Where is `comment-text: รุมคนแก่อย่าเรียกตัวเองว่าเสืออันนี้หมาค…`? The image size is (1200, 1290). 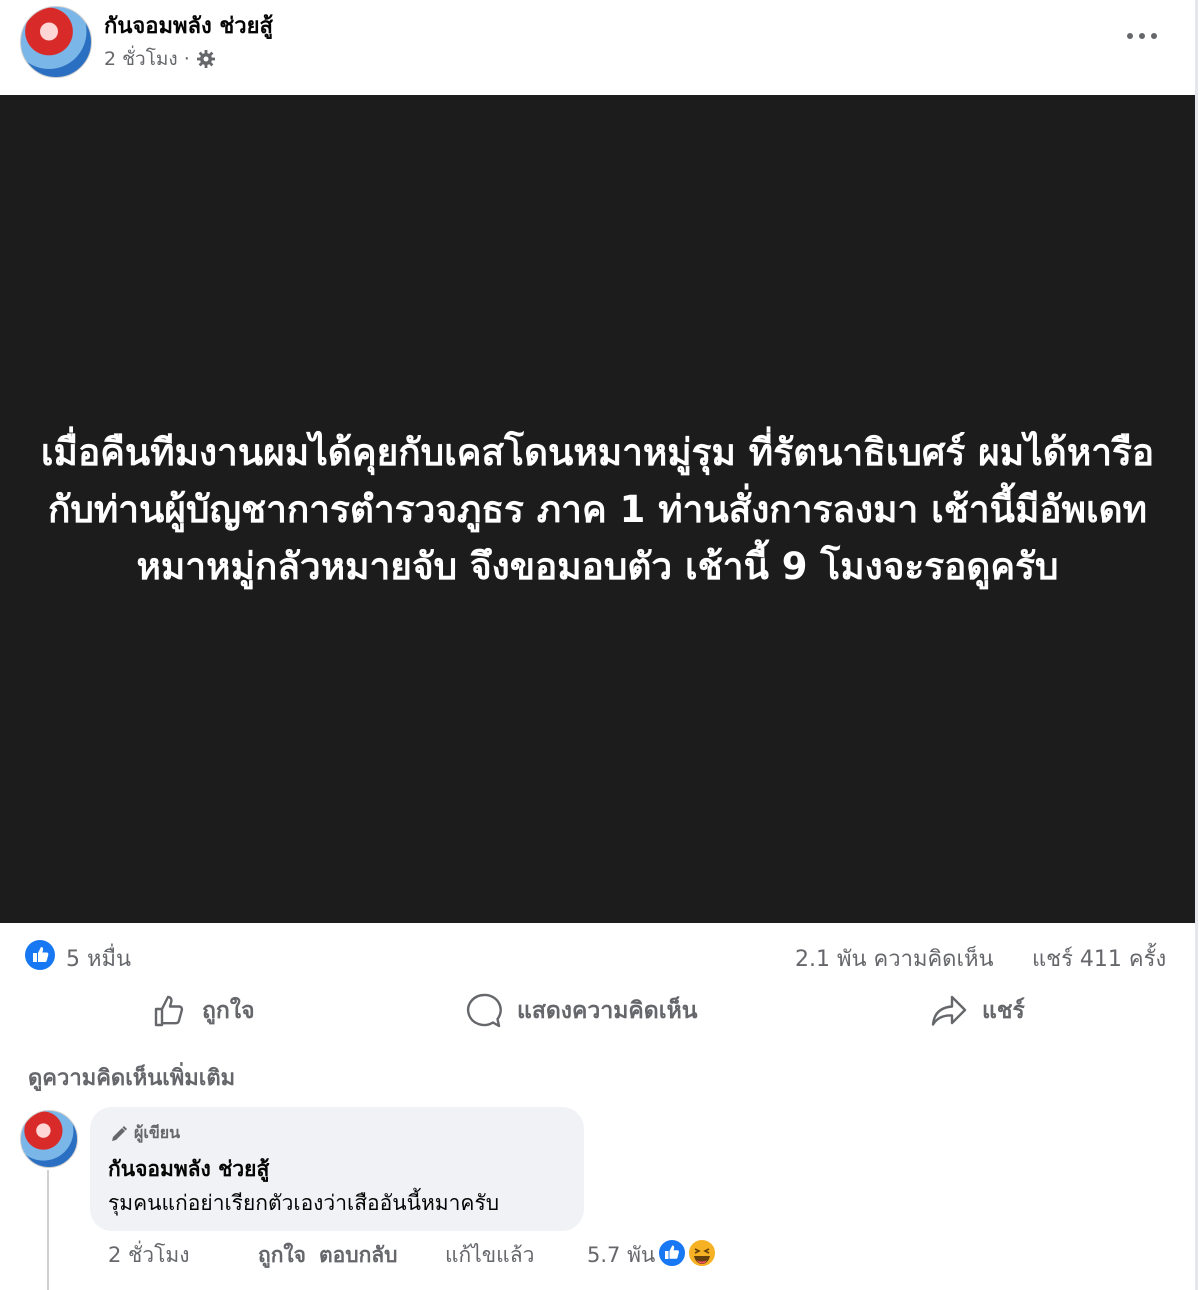 comment-text: รุมคนแก่อย่าเรียกตัวเองว่าเสืออันนี้หมาค… is located at coordinates (304, 1203).